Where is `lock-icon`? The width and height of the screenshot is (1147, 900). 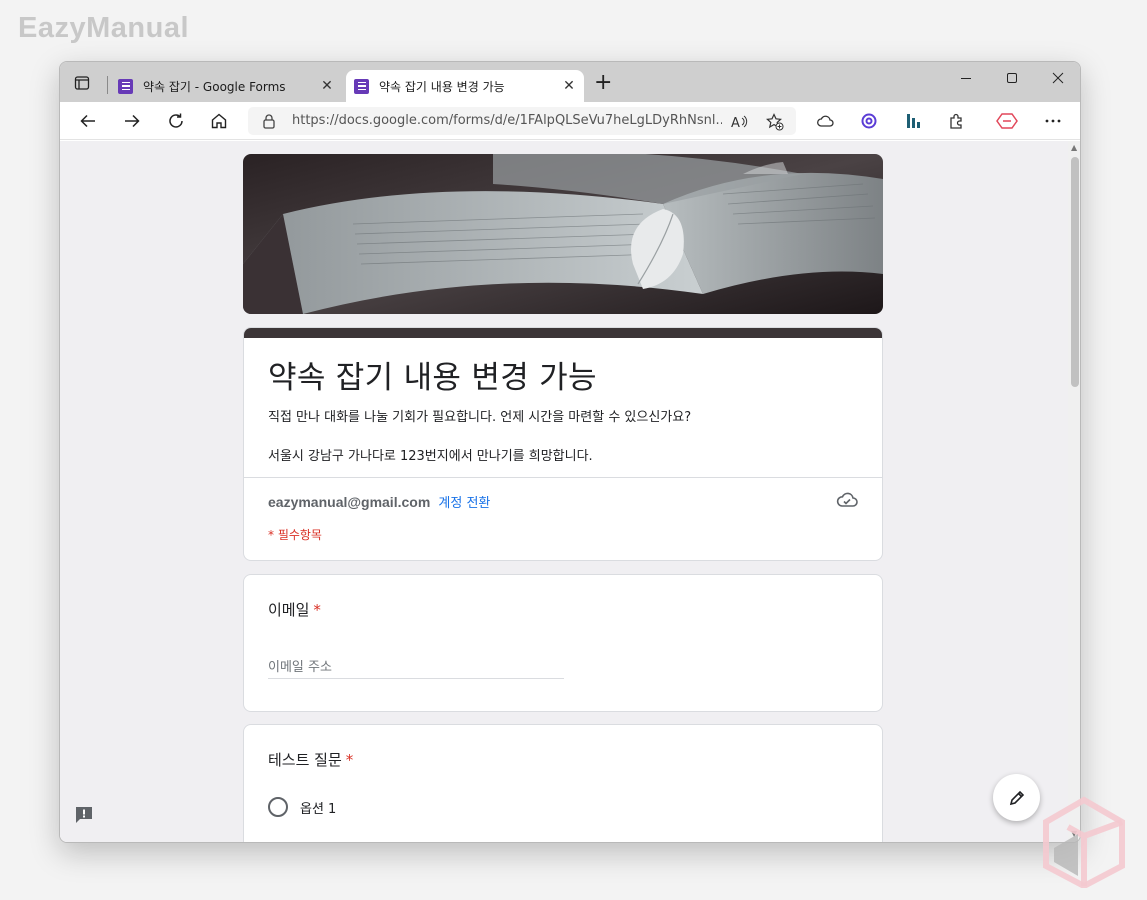
lock-icon is located at coordinates (269, 123).